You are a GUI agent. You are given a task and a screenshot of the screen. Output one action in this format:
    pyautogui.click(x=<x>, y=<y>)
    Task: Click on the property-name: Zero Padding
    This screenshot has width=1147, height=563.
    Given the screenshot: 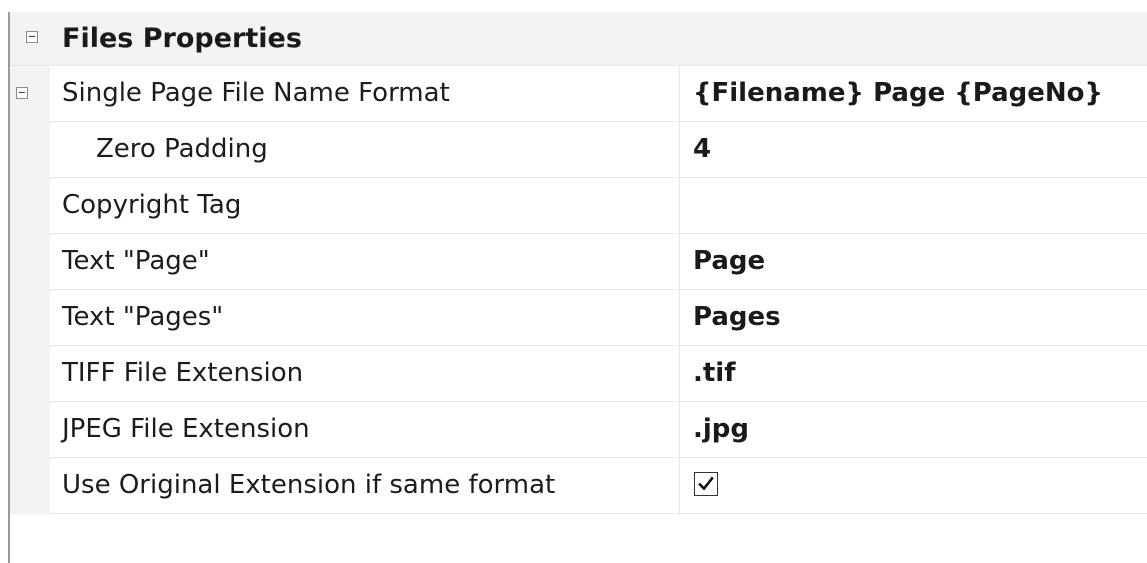 What is the action you would take?
    pyautogui.click(x=365, y=149)
    